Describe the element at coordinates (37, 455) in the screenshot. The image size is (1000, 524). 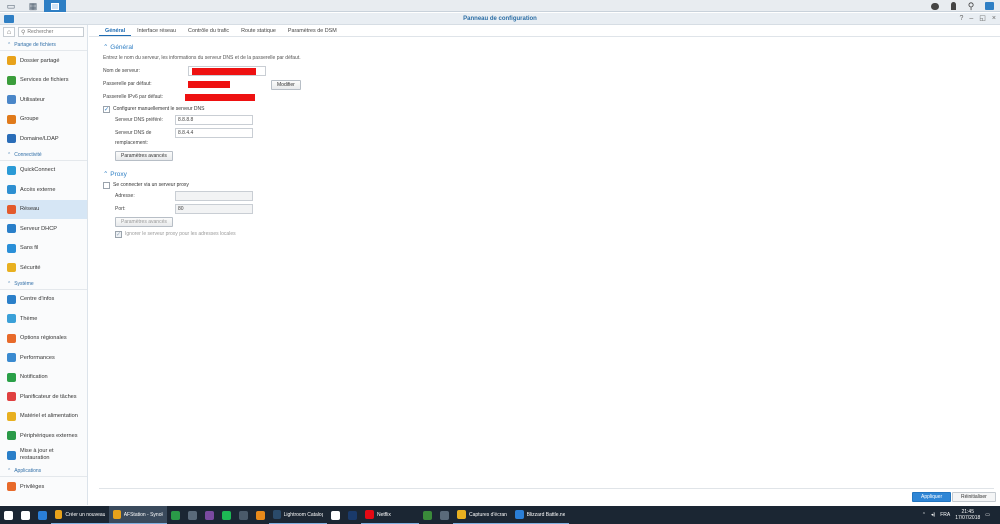
I see `sidebar-item-label: Mise à jour et restauration` at that location.